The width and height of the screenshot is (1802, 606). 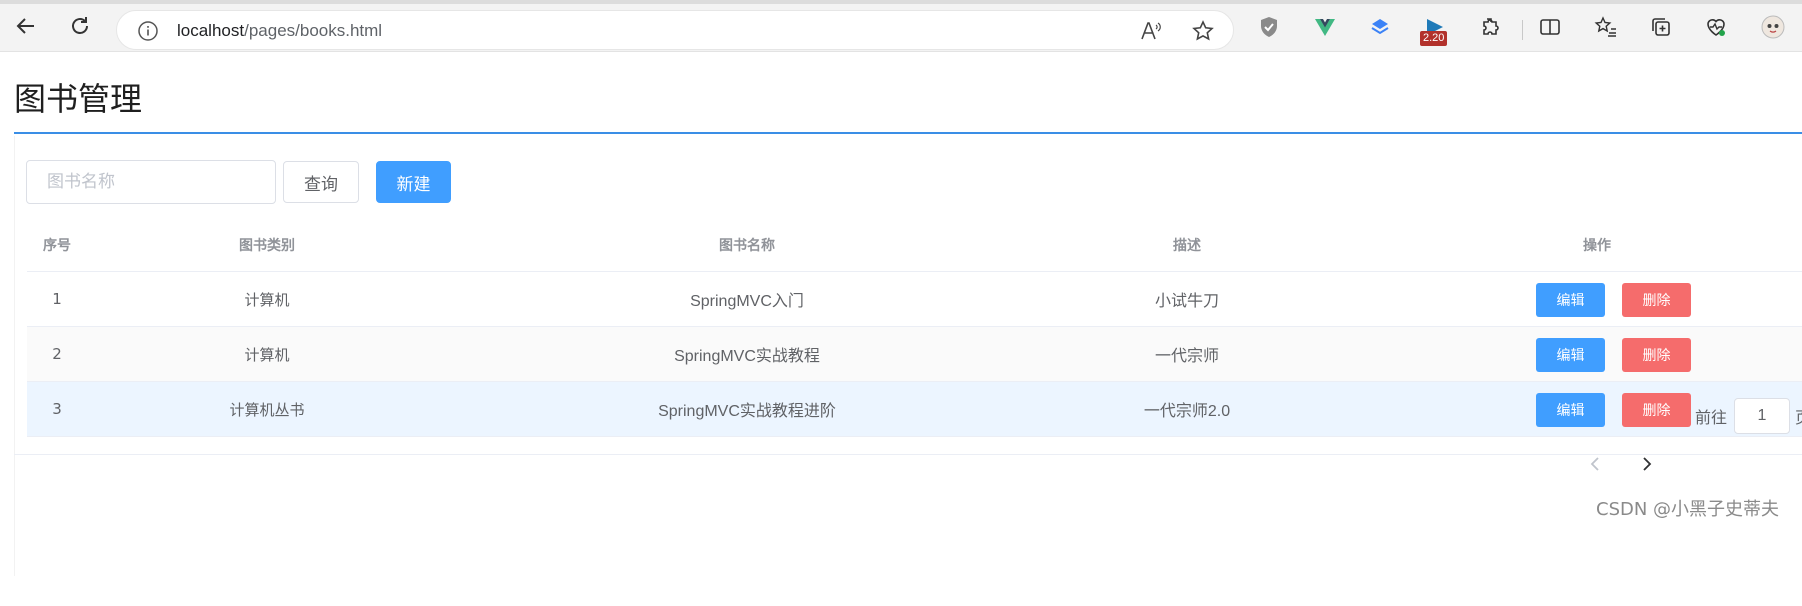 I want to click on reload-icon, so click(x=80, y=25).